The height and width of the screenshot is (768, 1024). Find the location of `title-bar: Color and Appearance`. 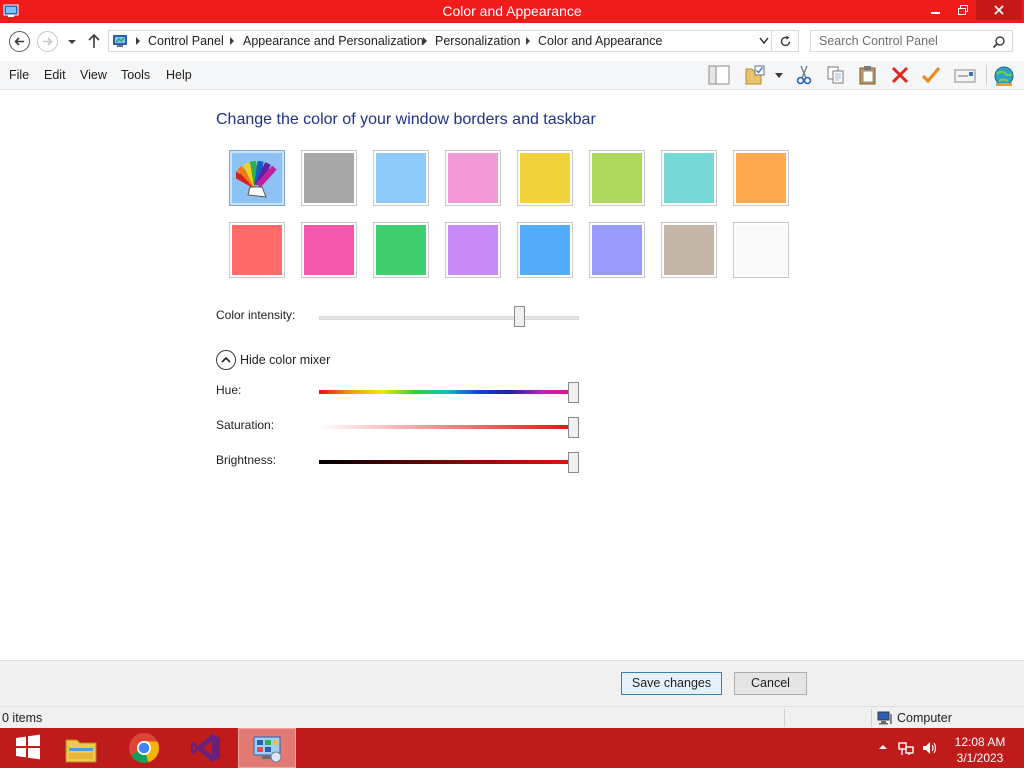

title-bar: Color and Appearance is located at coordinates (512, 11).